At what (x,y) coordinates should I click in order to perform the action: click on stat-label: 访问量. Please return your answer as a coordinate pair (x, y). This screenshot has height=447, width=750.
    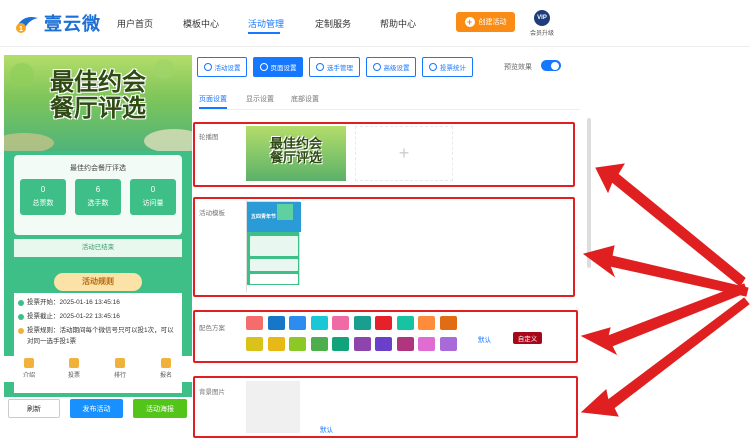
    Looking at the image, I should click on (153, 203).